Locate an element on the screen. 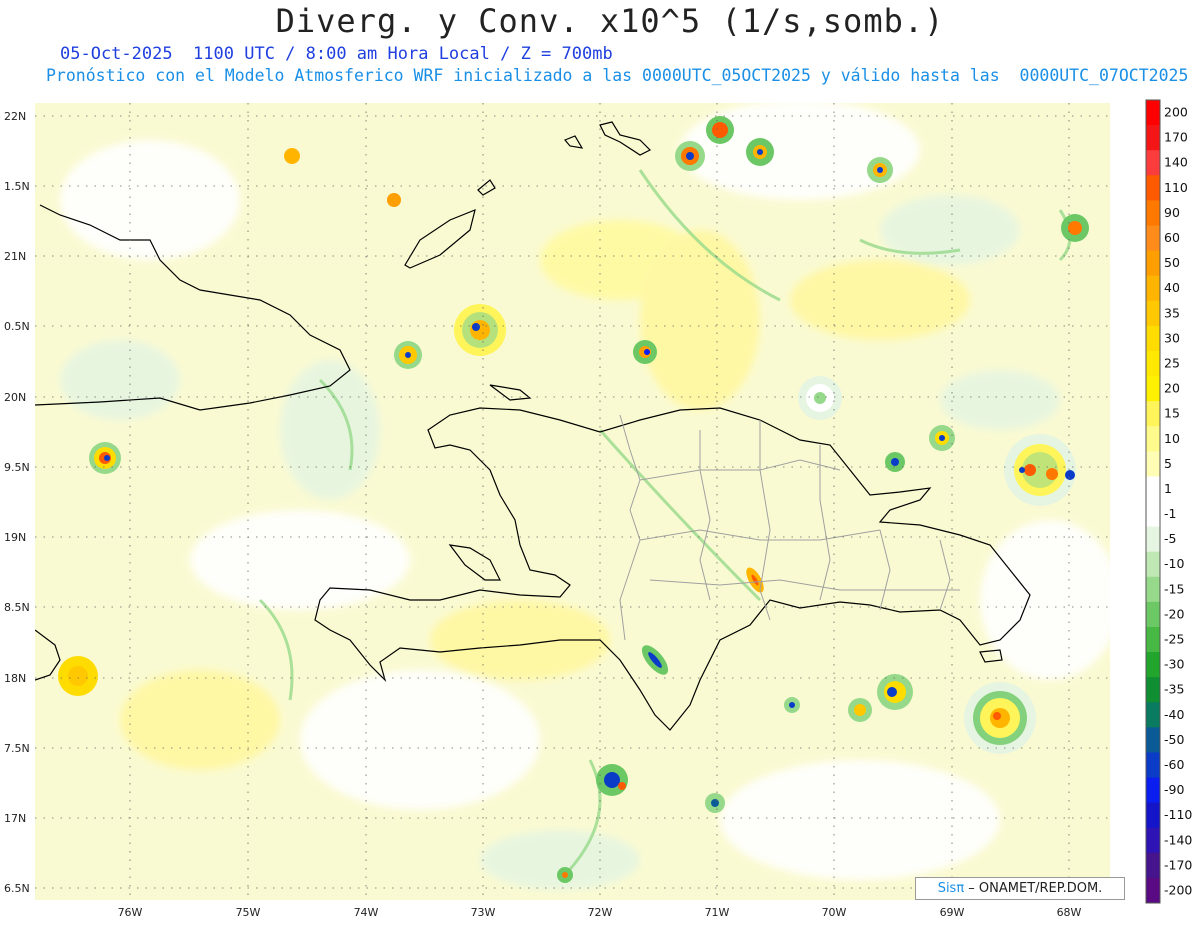 The width and height of the screenshot is (1200, 927). lon-label: 68W is located at coordinates (1069, 912).